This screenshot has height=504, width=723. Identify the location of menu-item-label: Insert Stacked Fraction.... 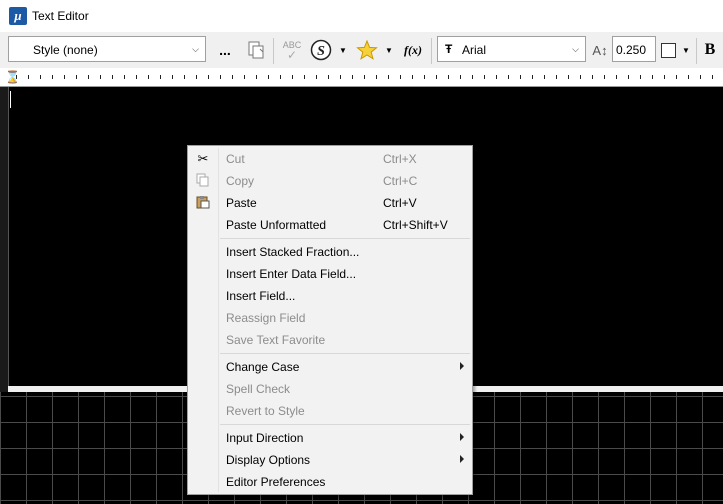
(293, 252).